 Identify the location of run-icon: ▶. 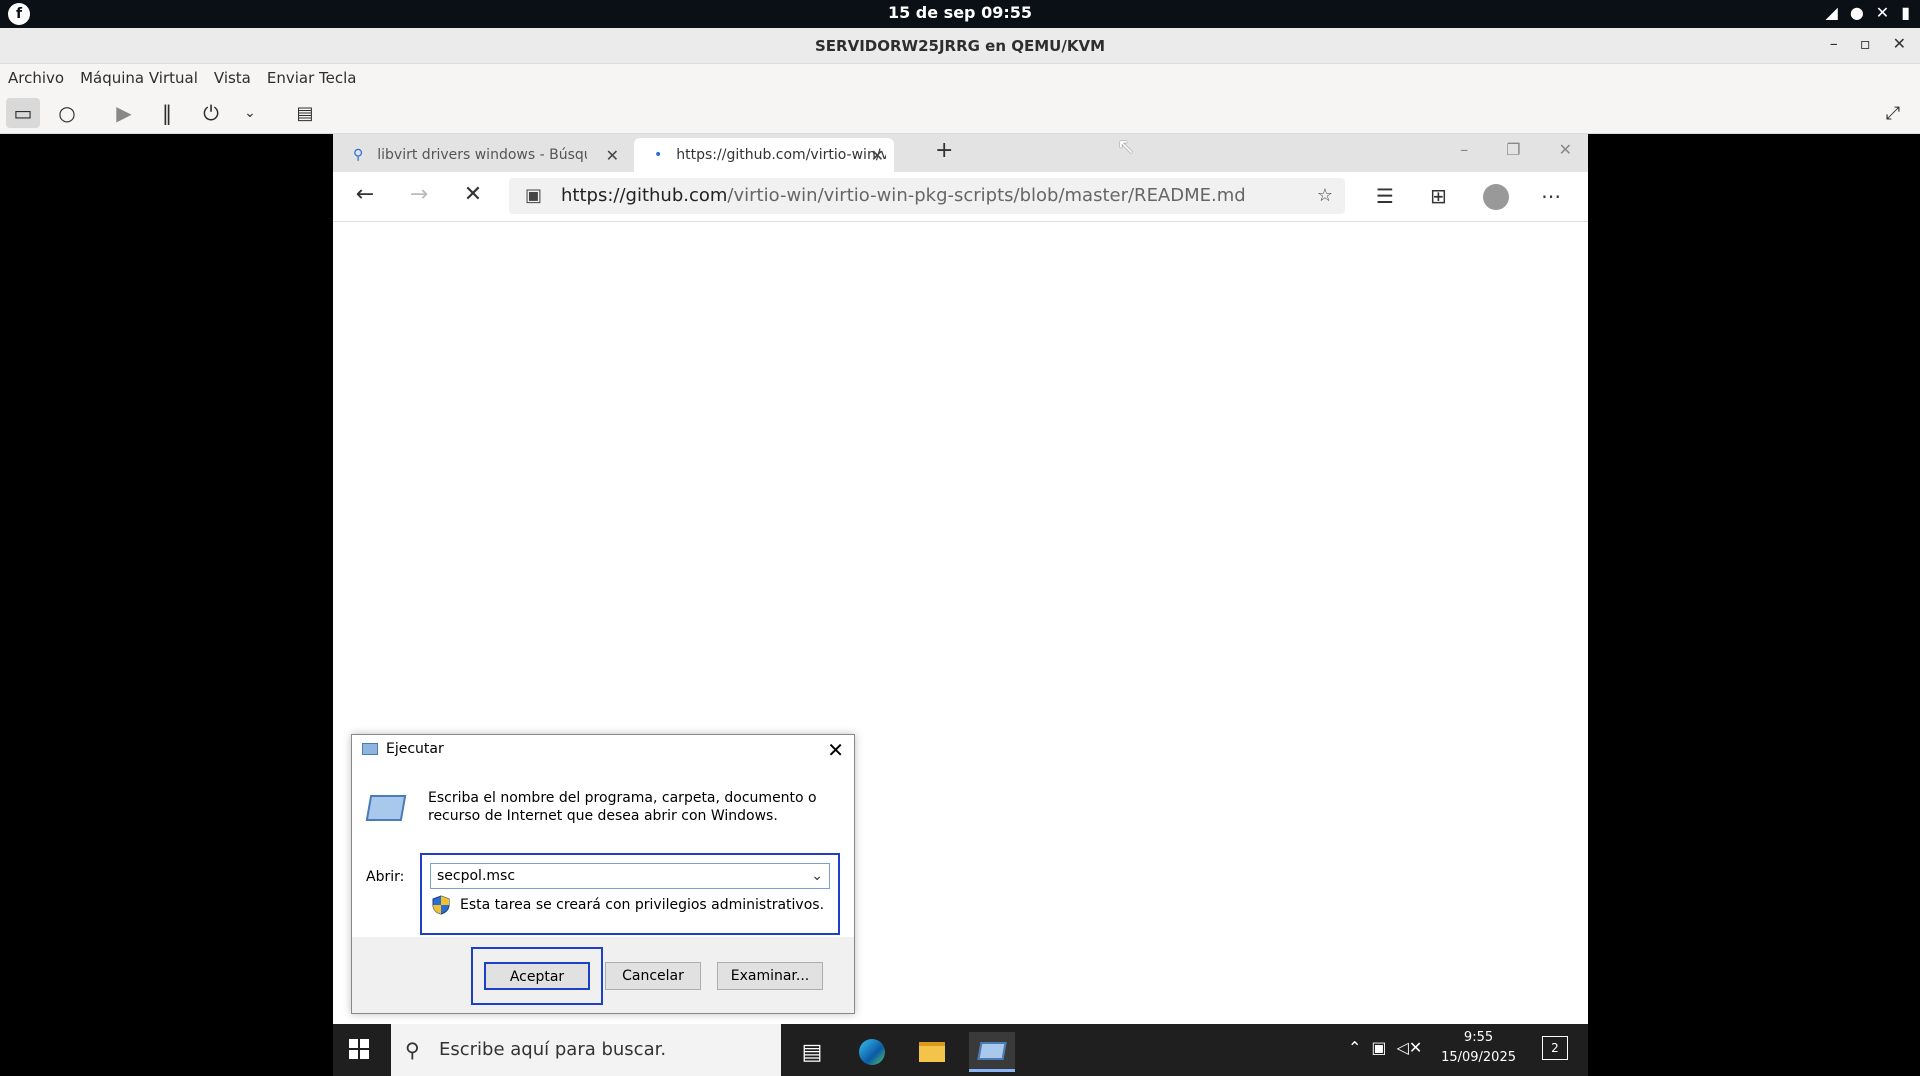
(124, 113).